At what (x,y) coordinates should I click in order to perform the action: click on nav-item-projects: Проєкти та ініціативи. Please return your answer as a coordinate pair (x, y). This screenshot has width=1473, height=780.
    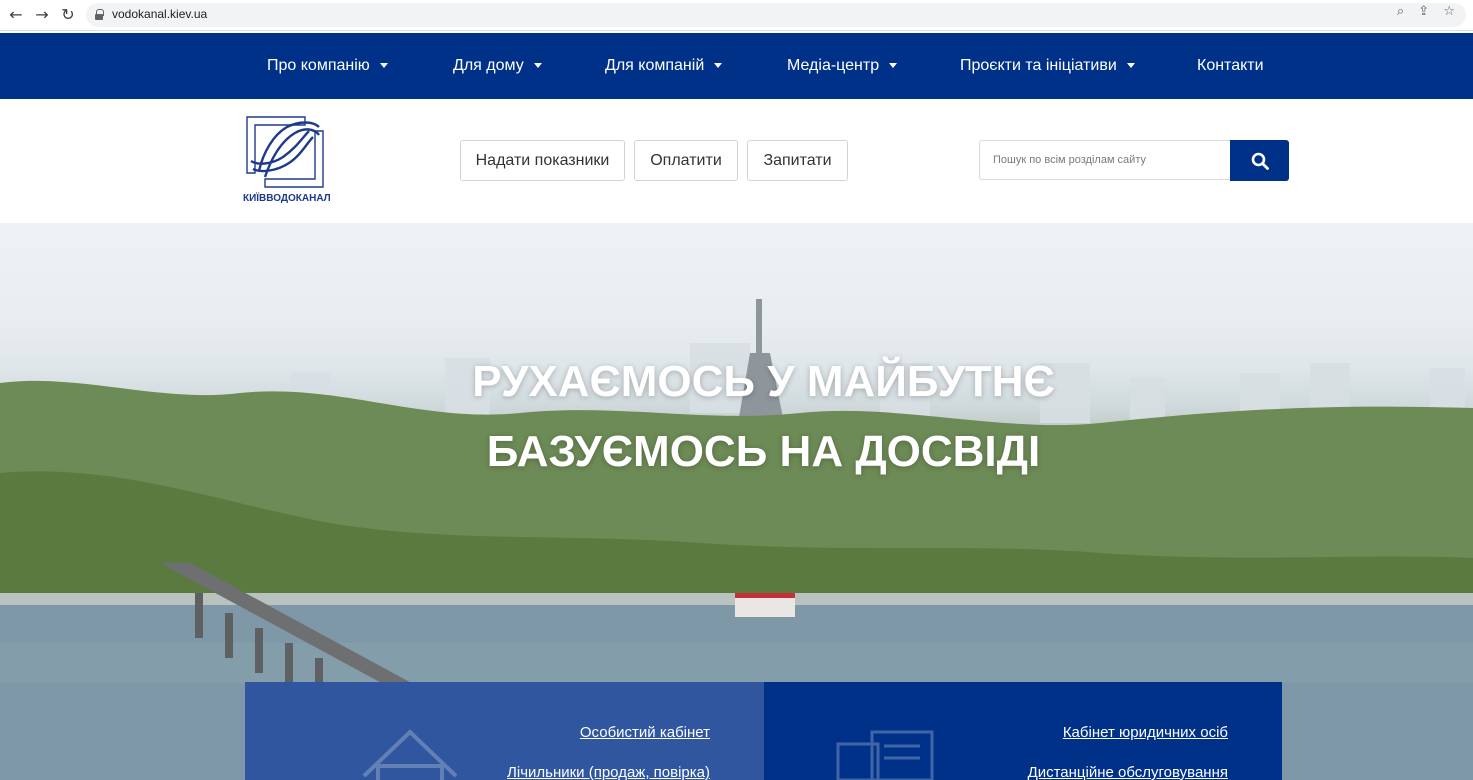
    Looking at the image, I should click on (1047, 66).